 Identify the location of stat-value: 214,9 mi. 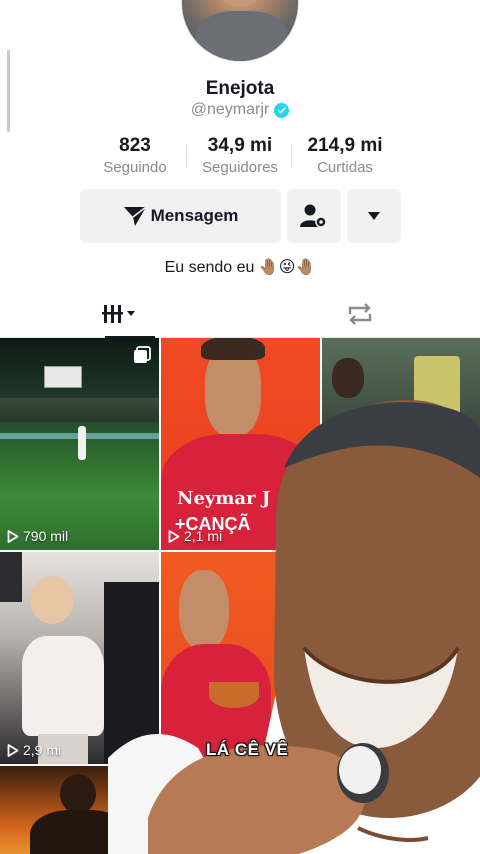
(345, 145).